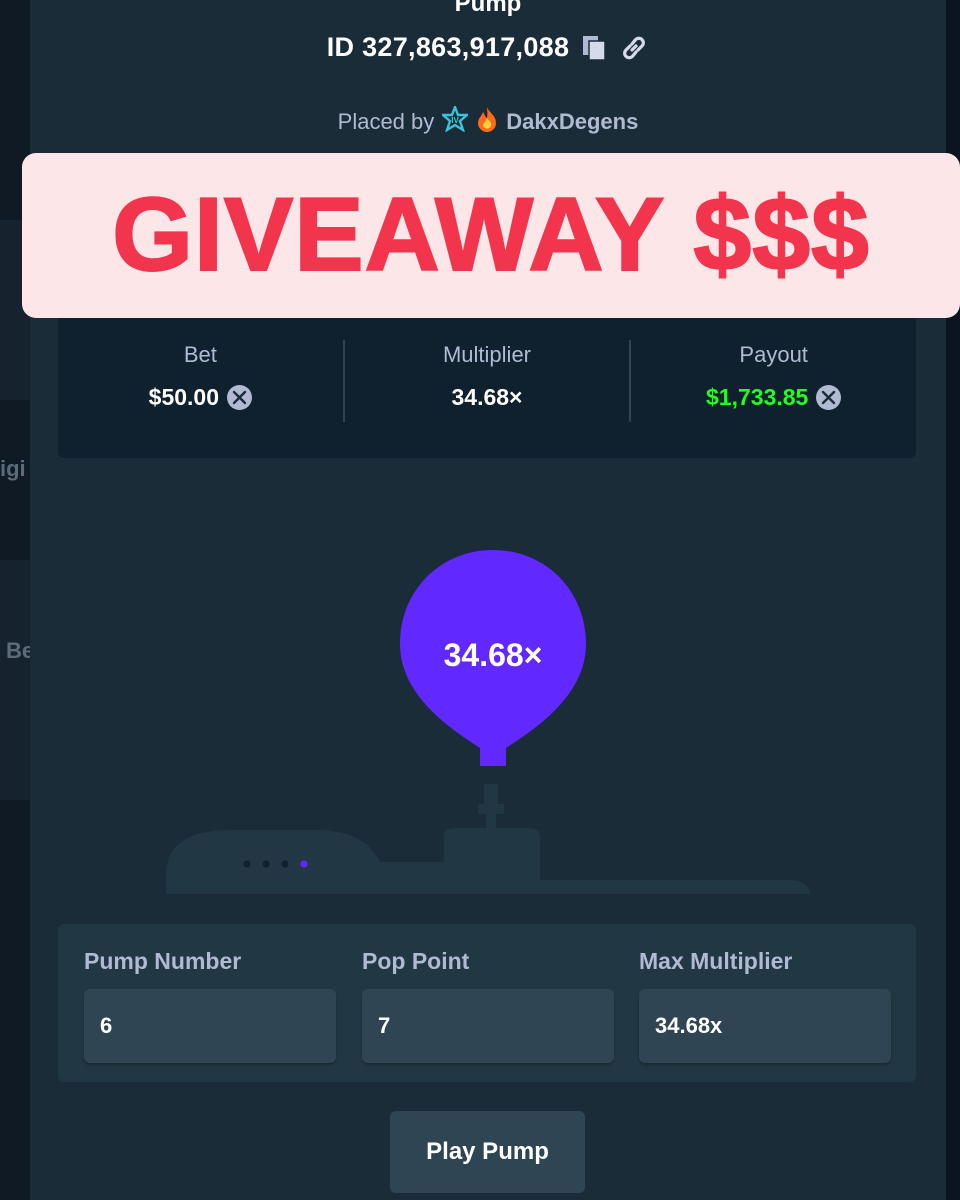 The height and width of the screenshot is (1200, 960). Describe the element at coordinates (487, 354) in the screenshot. I see `multiplier-label: Multiplier` at that location.